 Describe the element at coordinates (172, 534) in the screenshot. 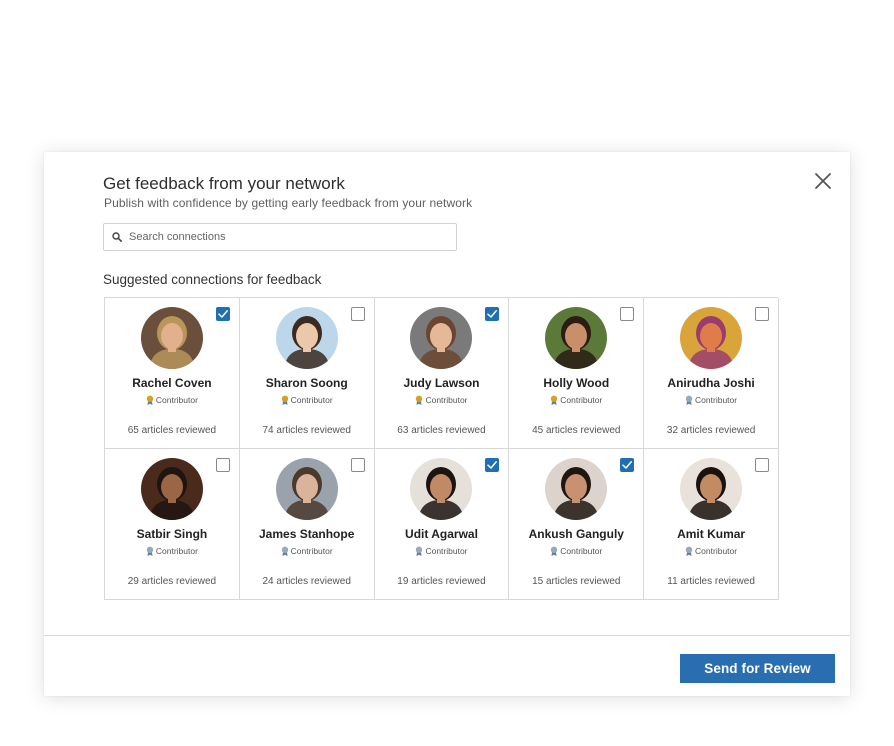

I see `connection-name: Satbir Singh` at that location.